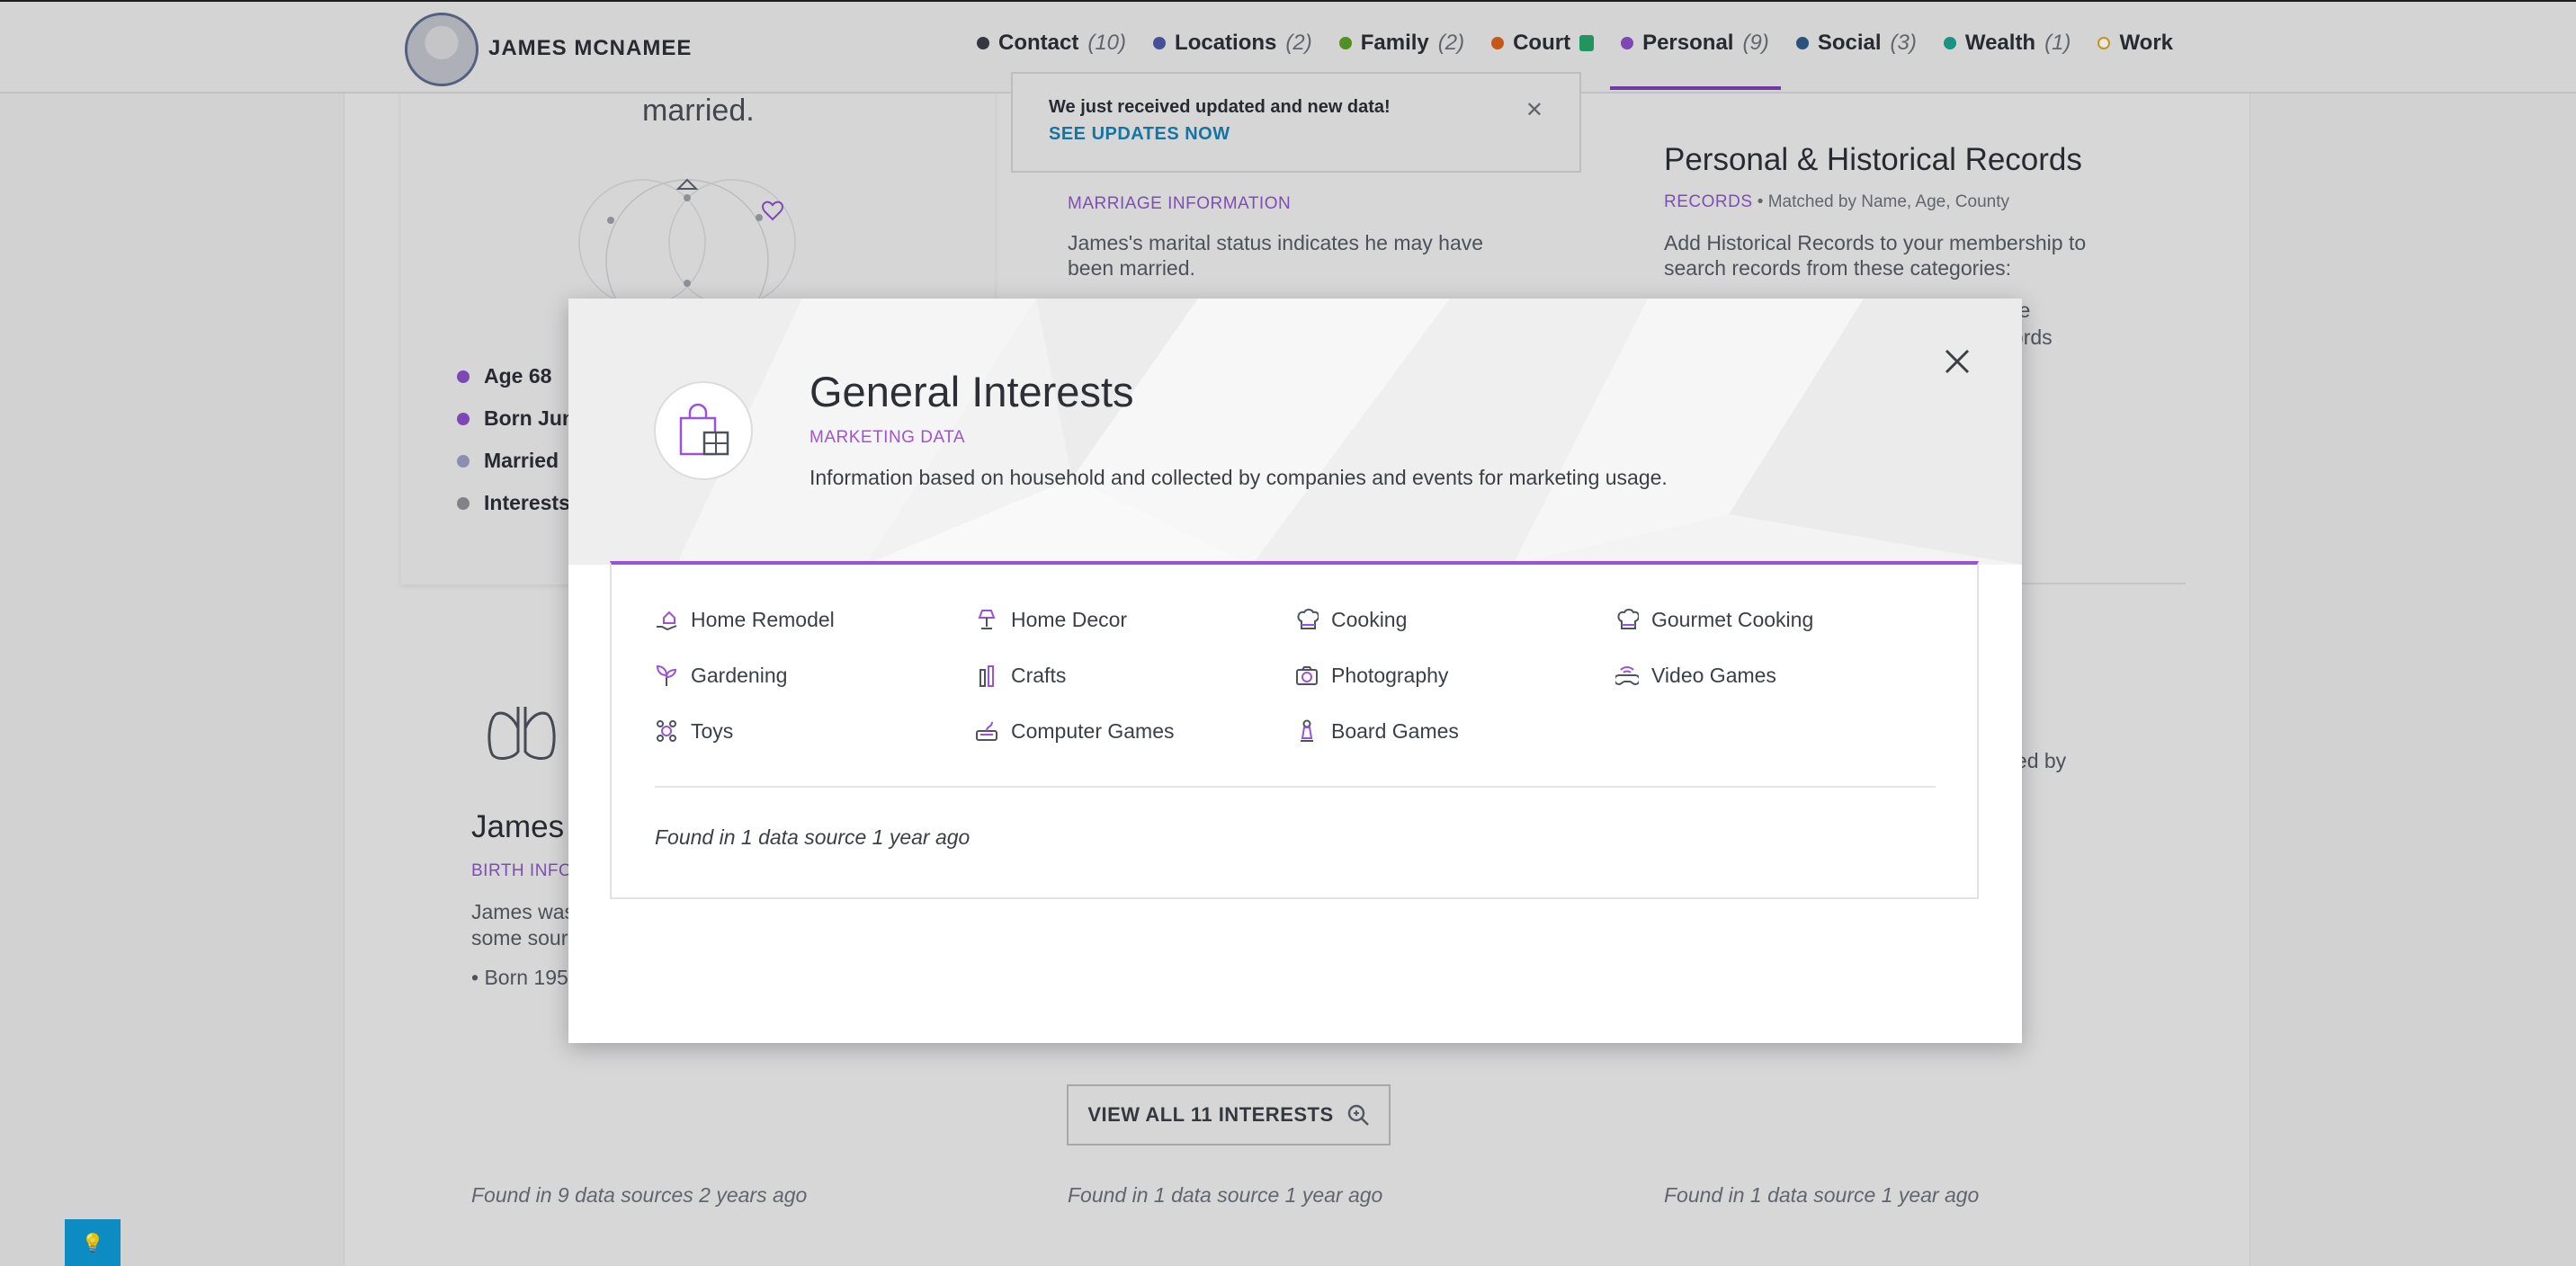  I want to click on interest-label: Gourmet Cooking, so click(1732, 619).